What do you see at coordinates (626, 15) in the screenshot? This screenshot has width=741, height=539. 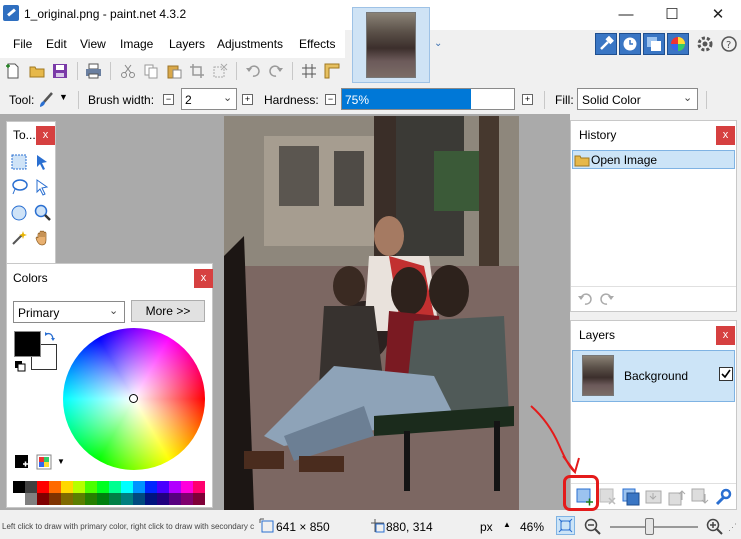 I see `minimize-button: —` at bounding box center [626, 15].